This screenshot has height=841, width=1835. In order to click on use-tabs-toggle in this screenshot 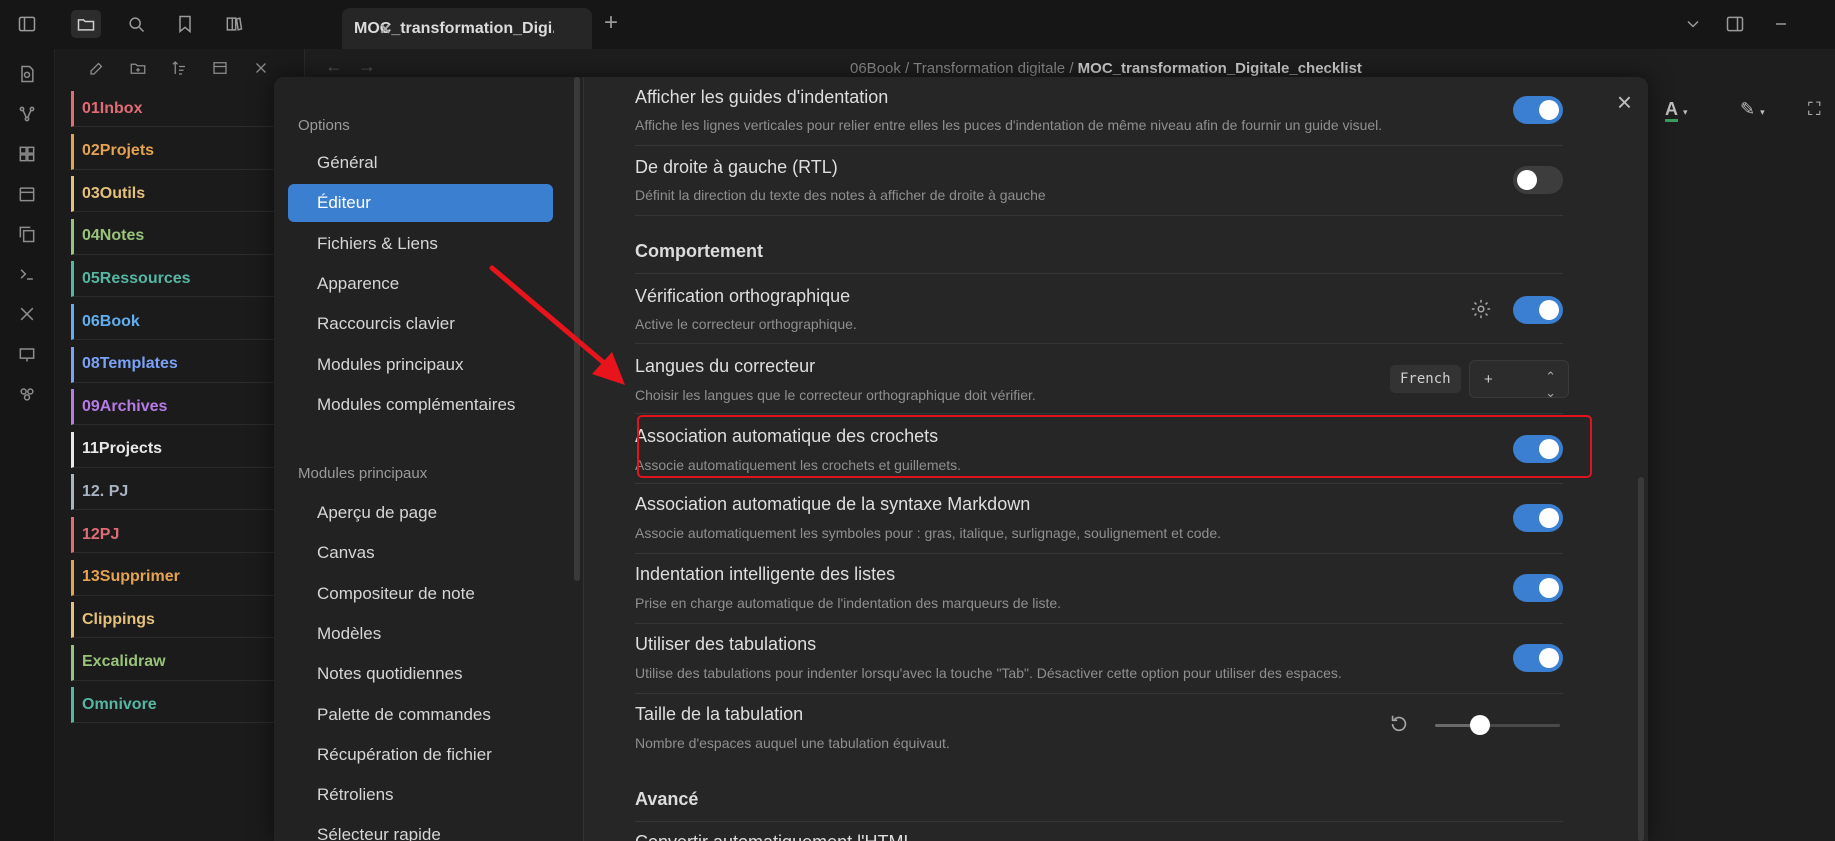, I will do `click(1538, 658)`.